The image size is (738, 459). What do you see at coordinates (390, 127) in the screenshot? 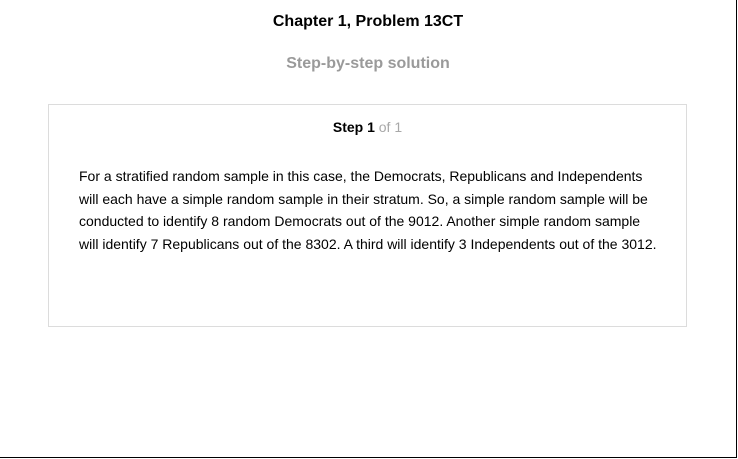
I see `step-count: of 1` at bounding box center [390, 127].